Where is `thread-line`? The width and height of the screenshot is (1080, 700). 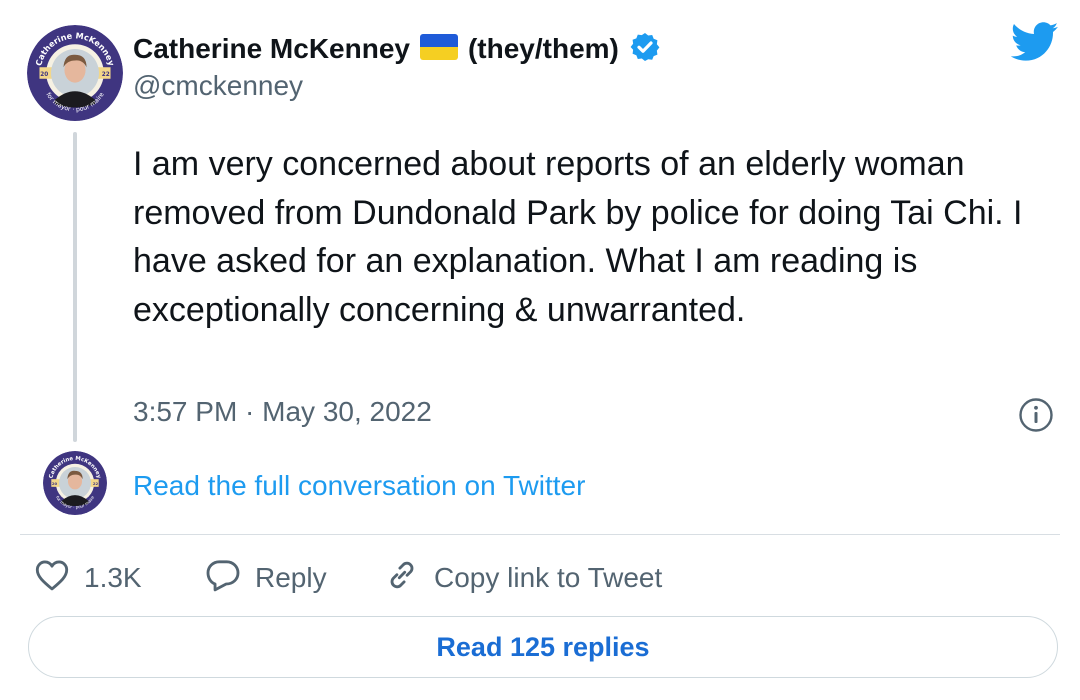
thread-line is located at coordinates (75, 287).